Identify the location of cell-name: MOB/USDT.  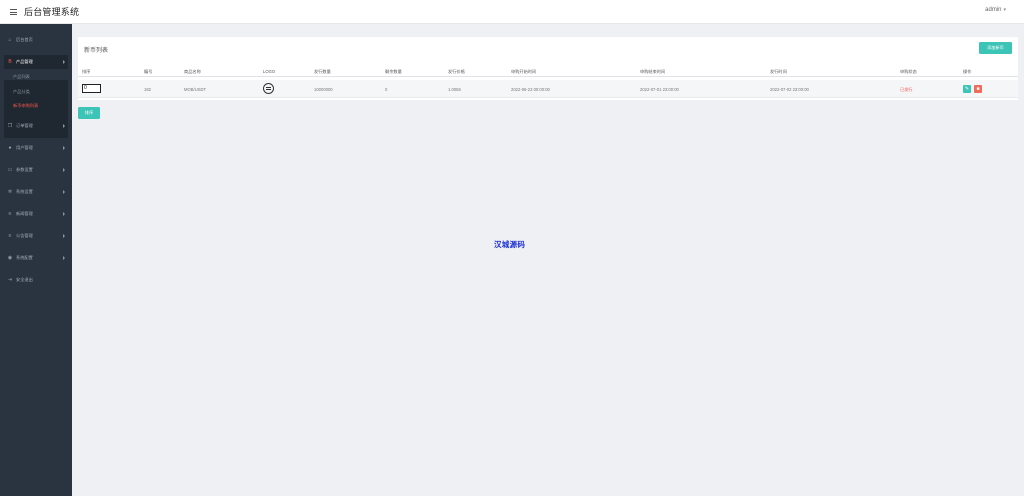
(195, 89).